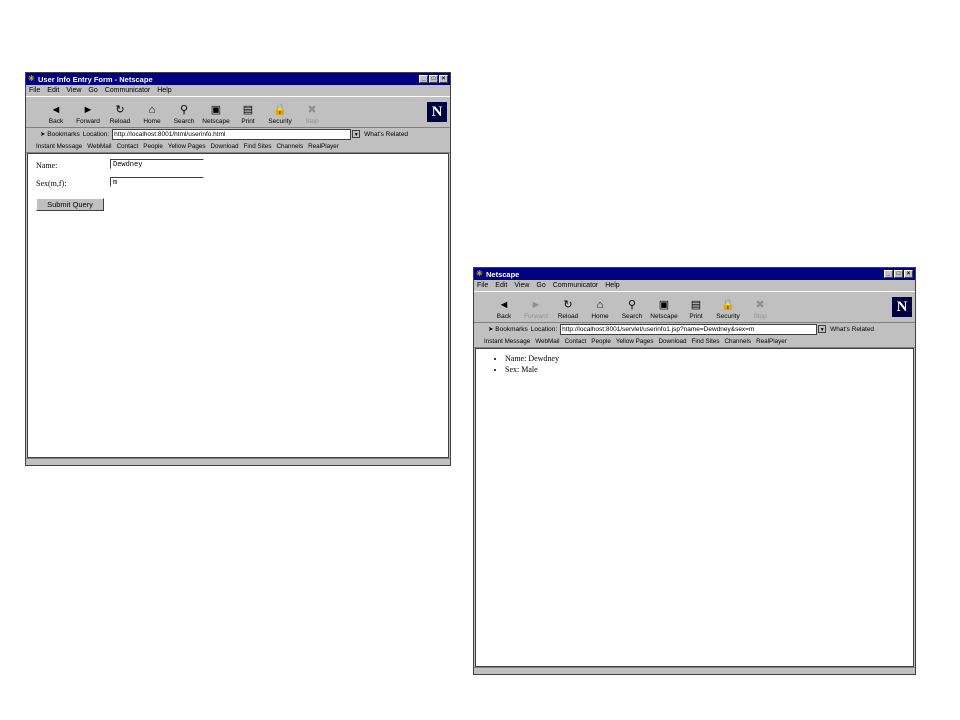 The image size is (960, 720). Describe the element at coordinates (95, 79) in the screenshot. I see `window-title: User Info Entry Form - Netscape` at that location.